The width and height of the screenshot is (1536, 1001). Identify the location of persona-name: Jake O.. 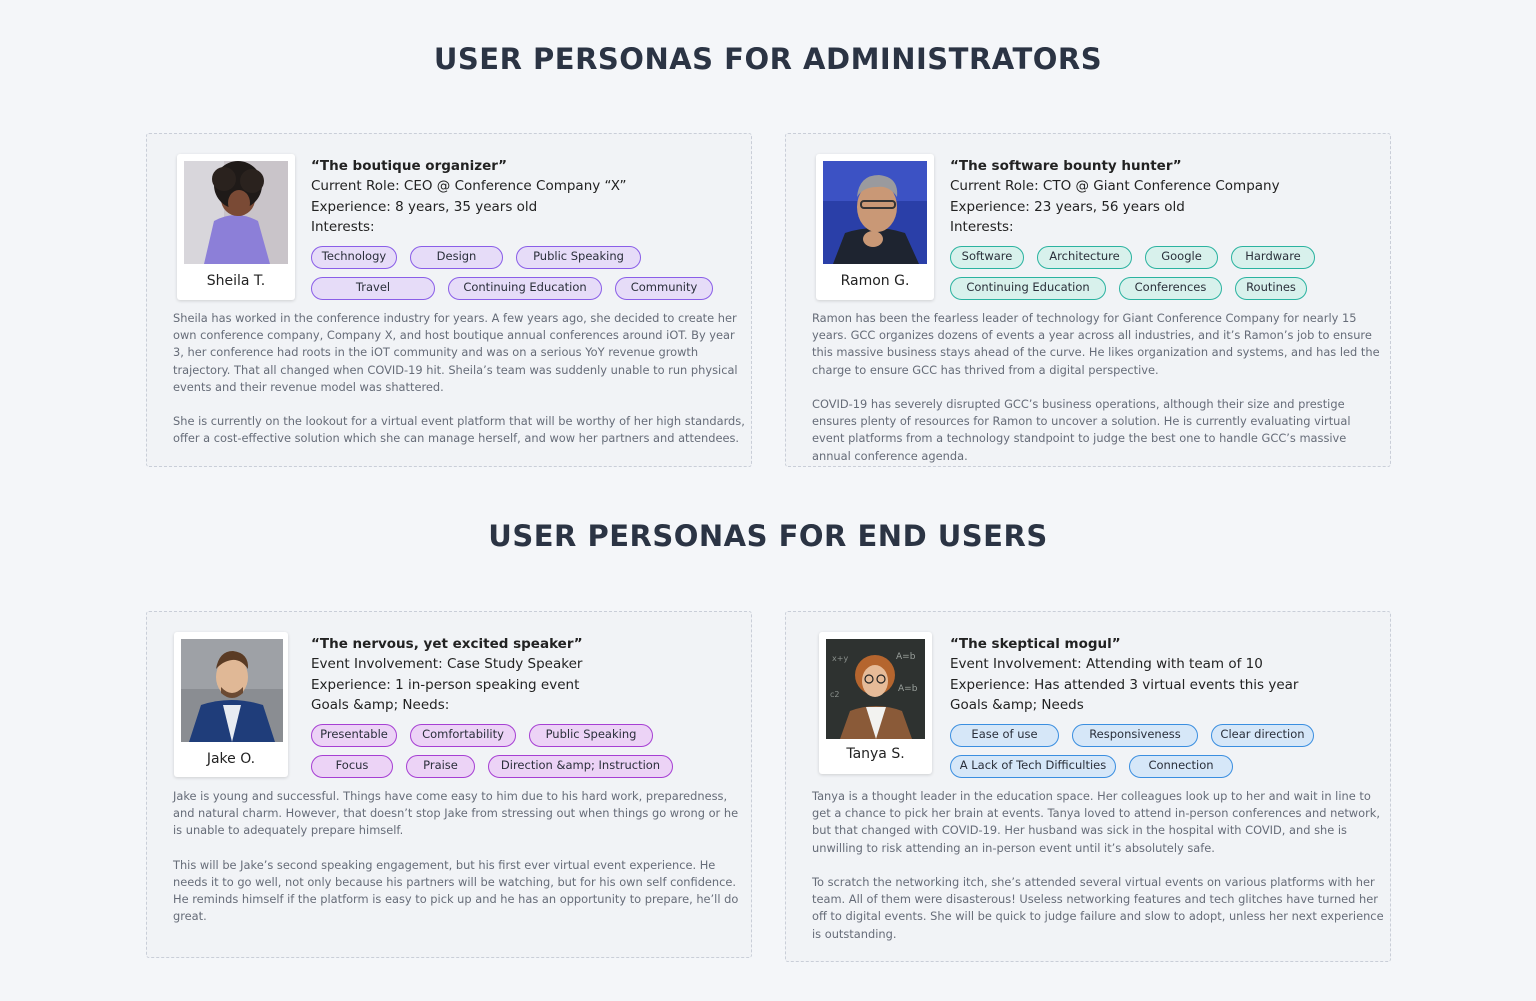
(231, 759).